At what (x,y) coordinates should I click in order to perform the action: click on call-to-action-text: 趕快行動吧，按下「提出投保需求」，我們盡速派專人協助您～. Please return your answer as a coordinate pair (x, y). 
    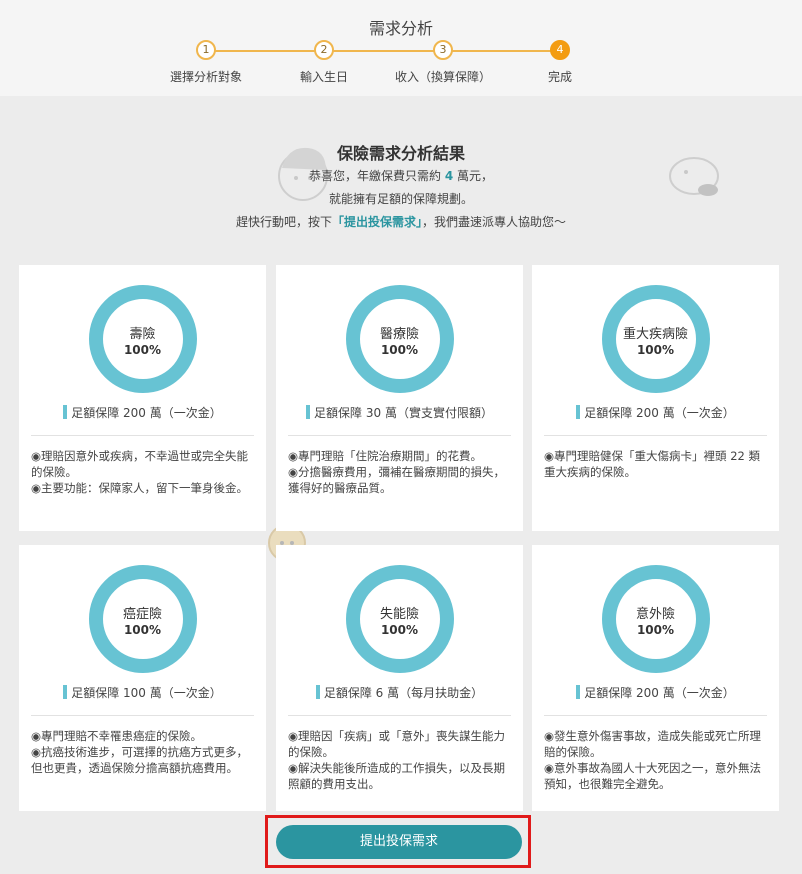
    Looking at the image, I should click on (401, 221).